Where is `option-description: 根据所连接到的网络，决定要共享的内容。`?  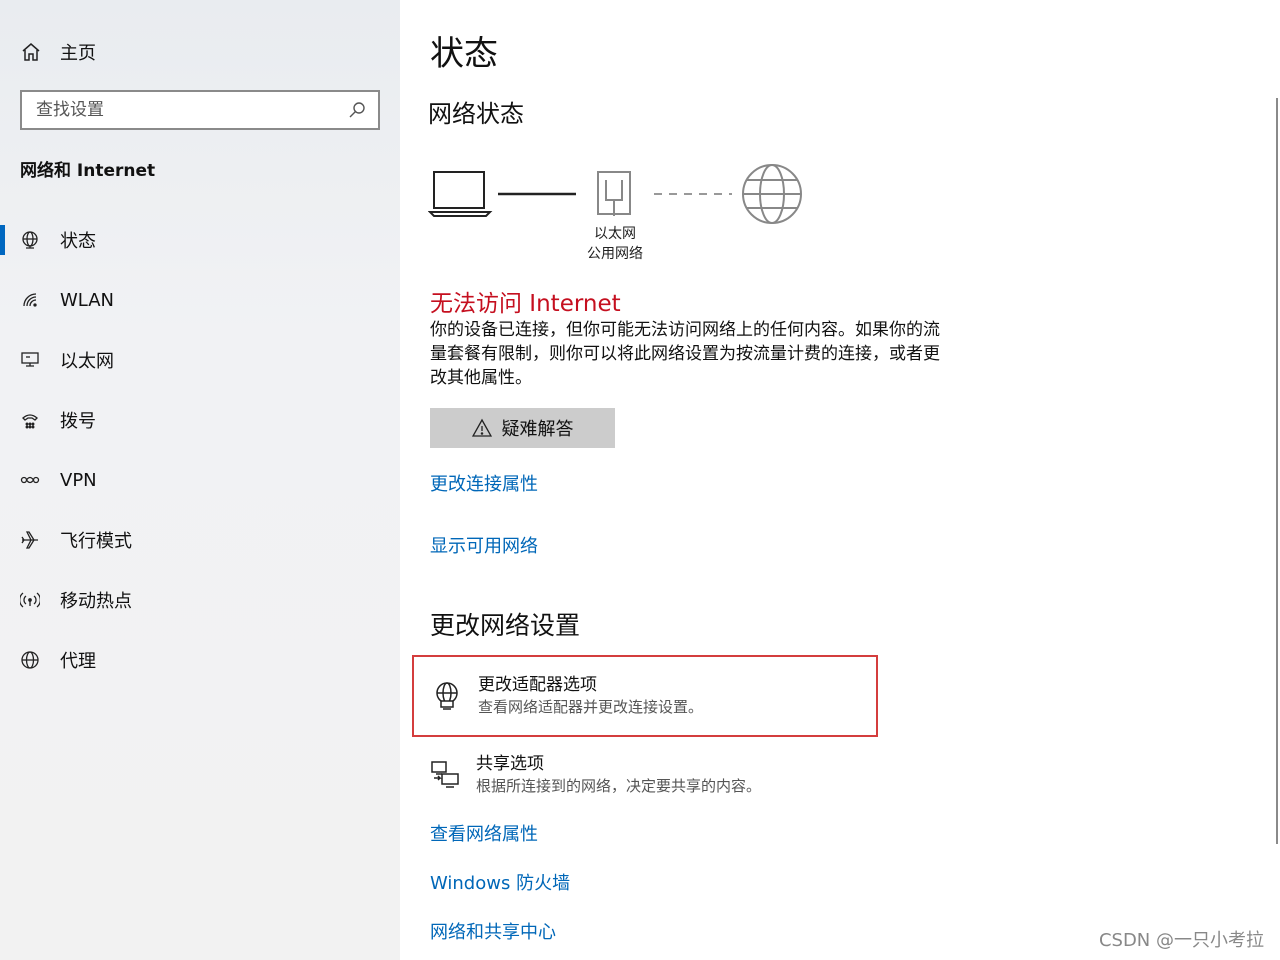 option-description: 根据所连接到的网络，决定要共享的内容。 is located at coordinates (619, 786).